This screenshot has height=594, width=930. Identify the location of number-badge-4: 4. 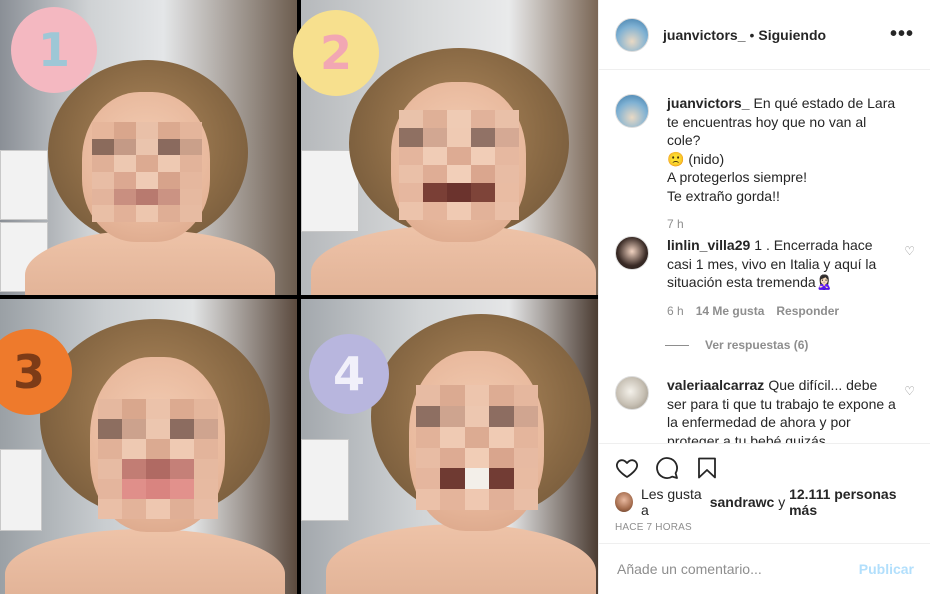
(349, 374).